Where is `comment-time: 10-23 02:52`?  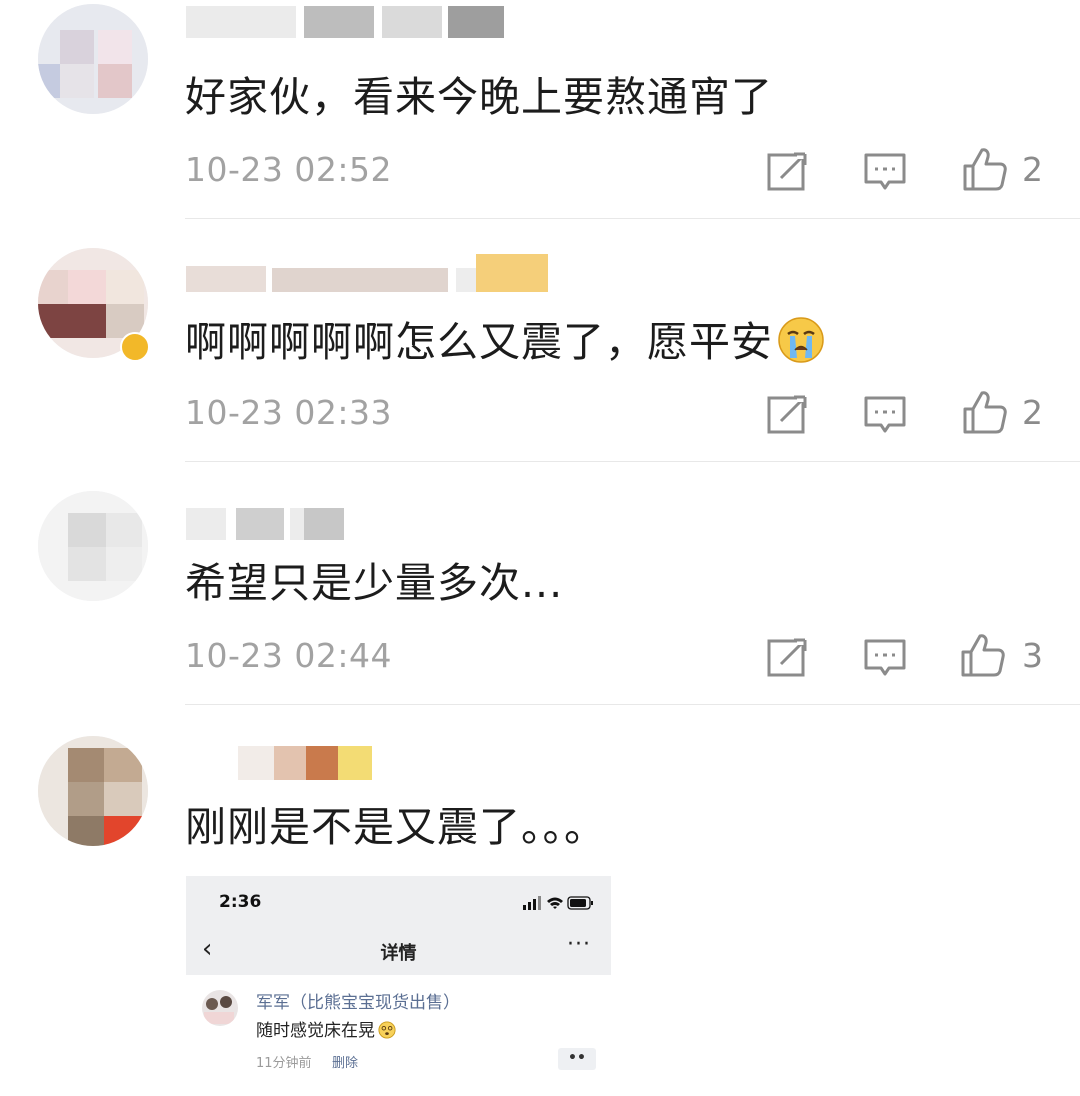
comment-time: 10-23 02:52 is located at coordinates (288, 169).